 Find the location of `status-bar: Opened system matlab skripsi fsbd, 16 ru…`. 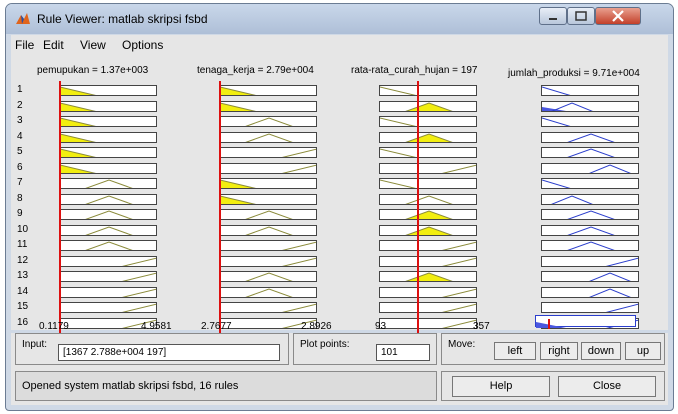

status-bar: Opened system matlab skripsi fsbd, 16 ru… is located at coordinates (226, 386).